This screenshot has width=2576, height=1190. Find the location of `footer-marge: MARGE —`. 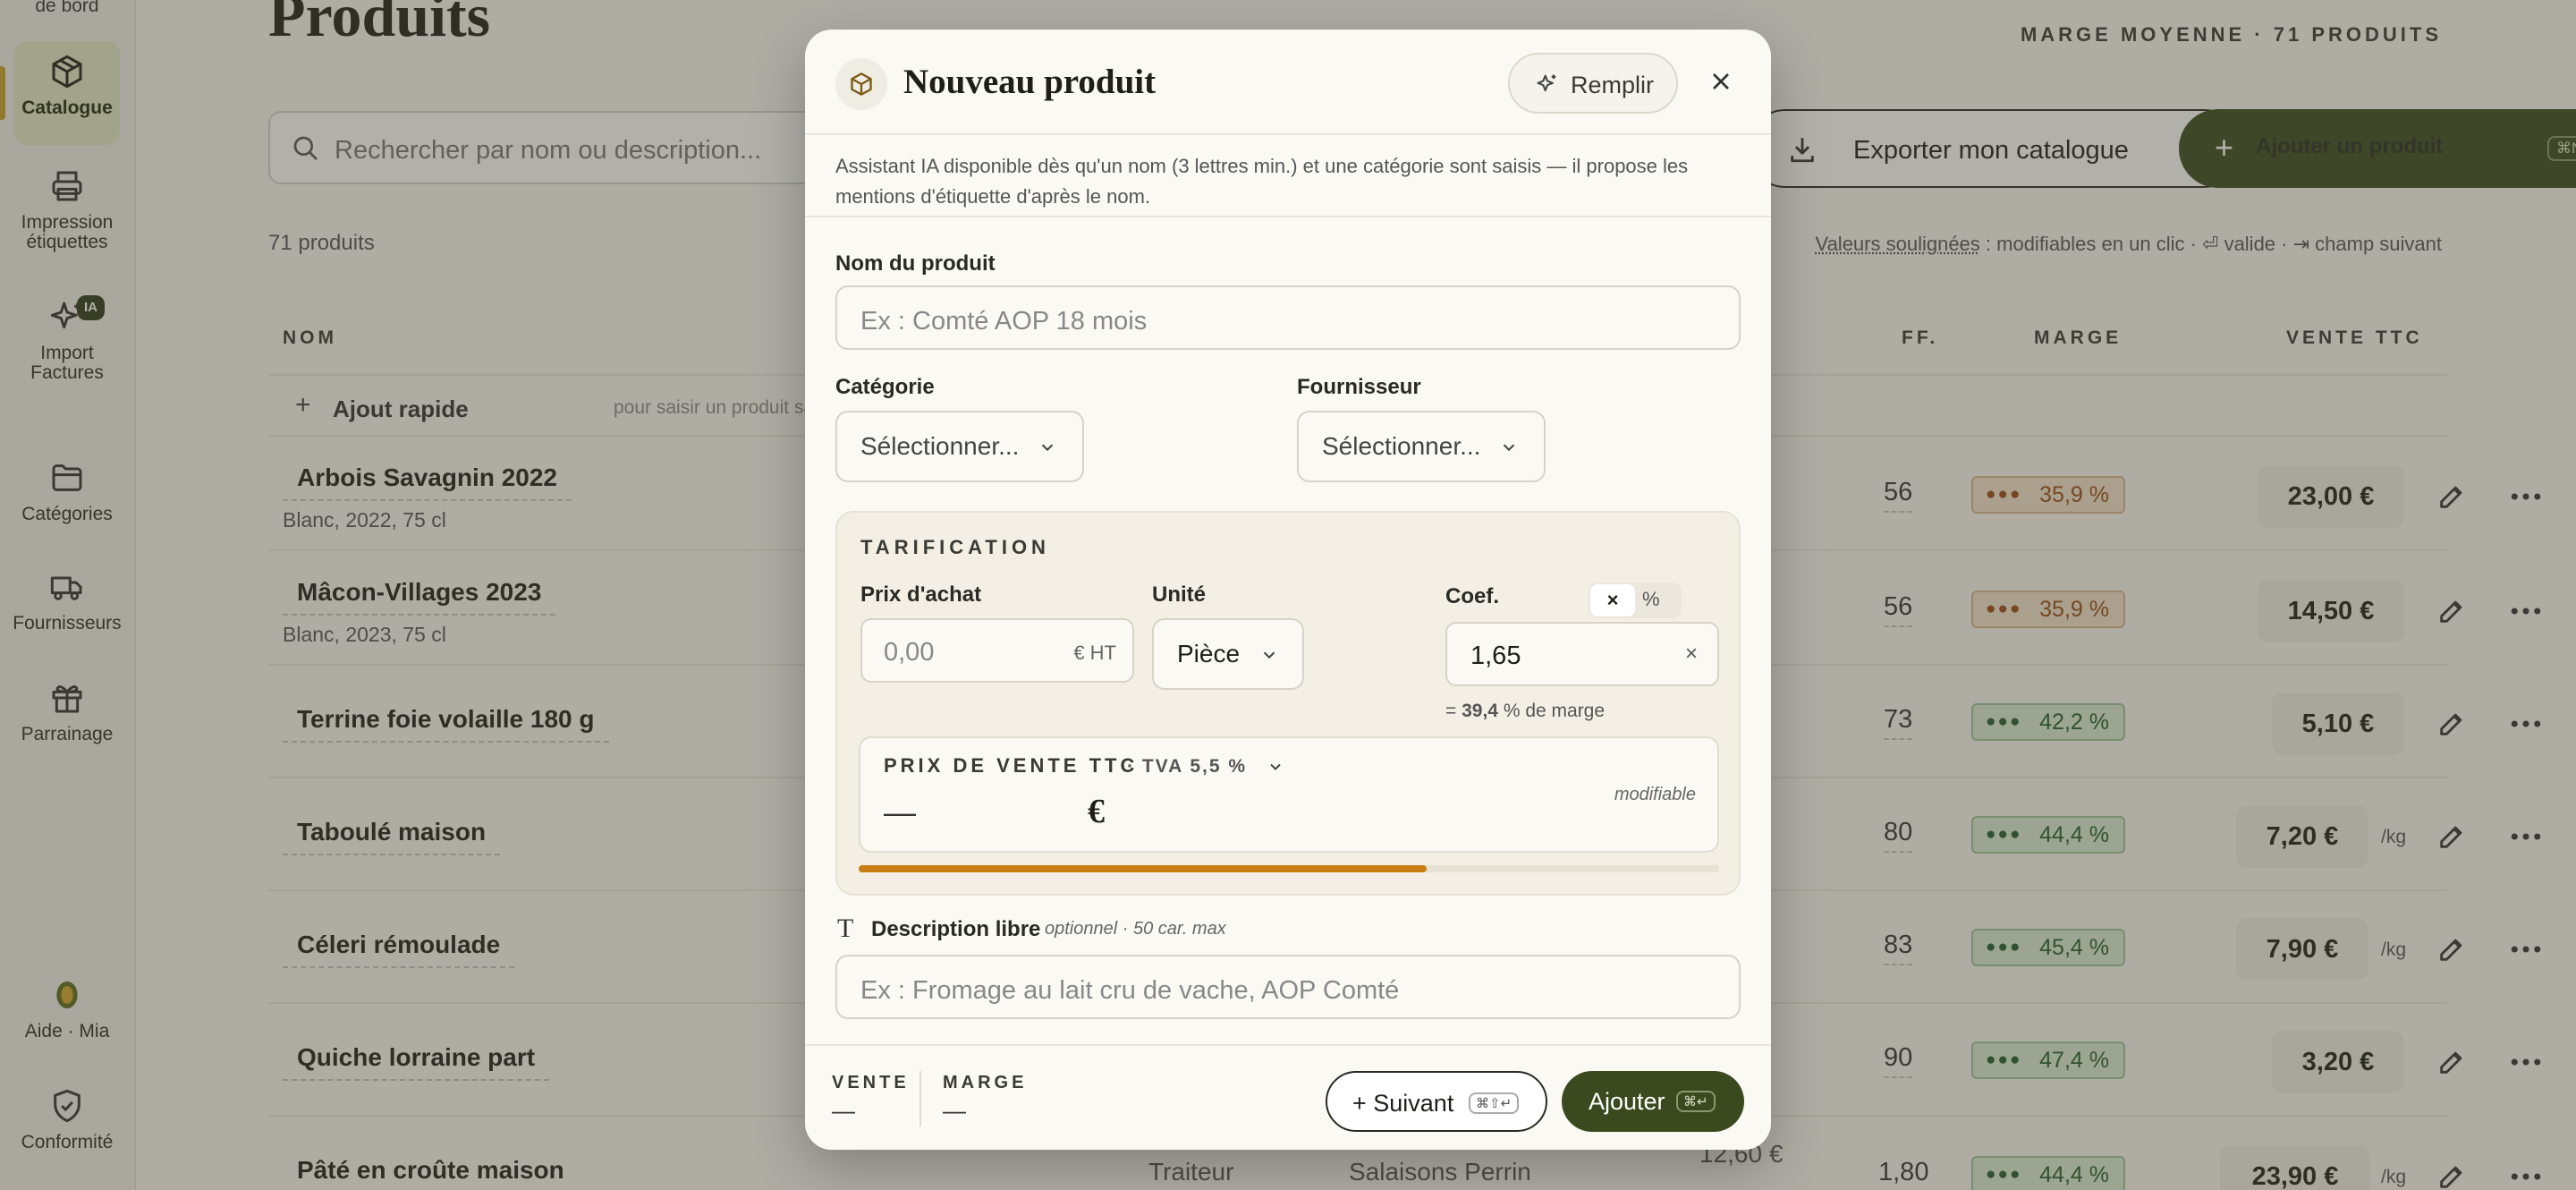

footer-marge: MARGE — is located at coordinates (985, 1099).